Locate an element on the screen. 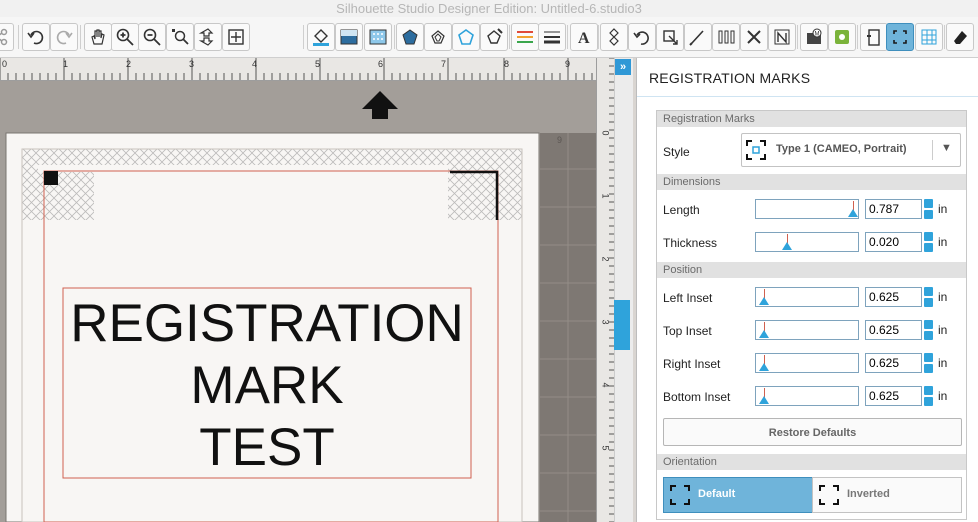 This screenshot has width=978, height=522. text-style-icon: A is located at coordinates (584, 37).